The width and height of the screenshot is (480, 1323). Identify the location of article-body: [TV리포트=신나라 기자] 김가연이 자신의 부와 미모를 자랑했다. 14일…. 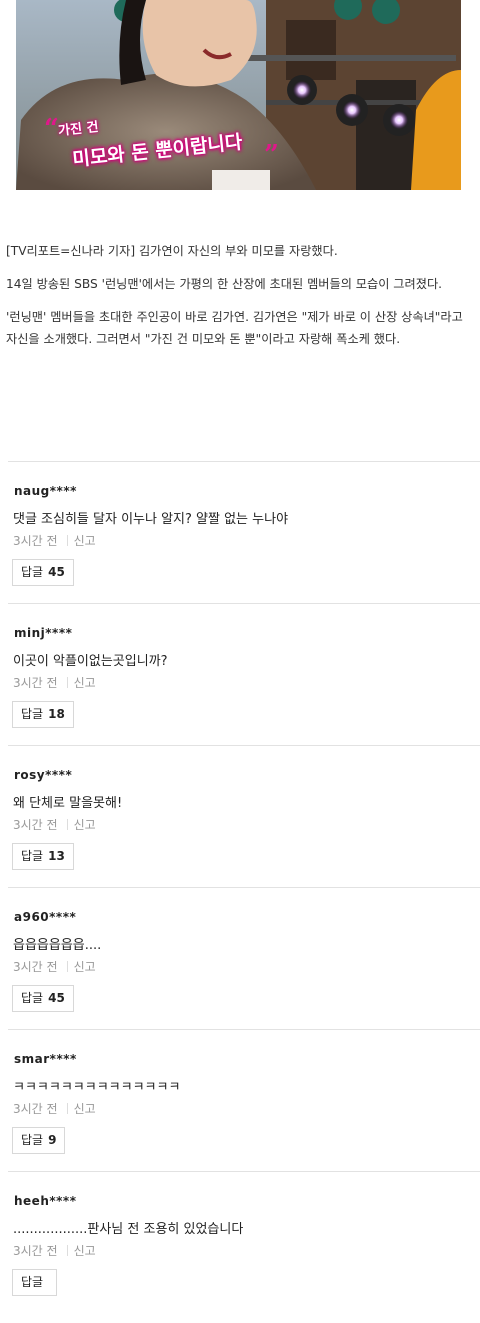
(239, 300).